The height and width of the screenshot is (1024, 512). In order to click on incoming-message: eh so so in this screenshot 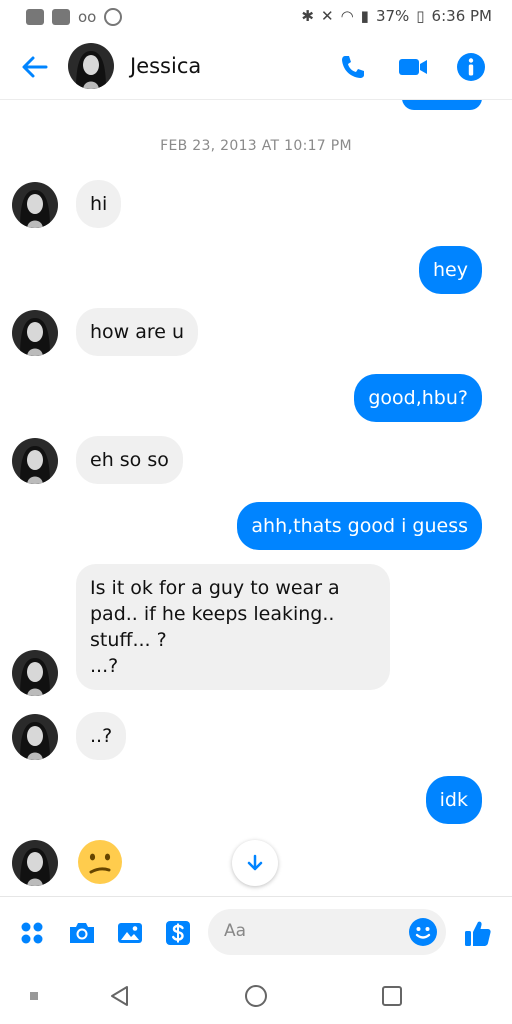, I will do `click(129, 460)`.